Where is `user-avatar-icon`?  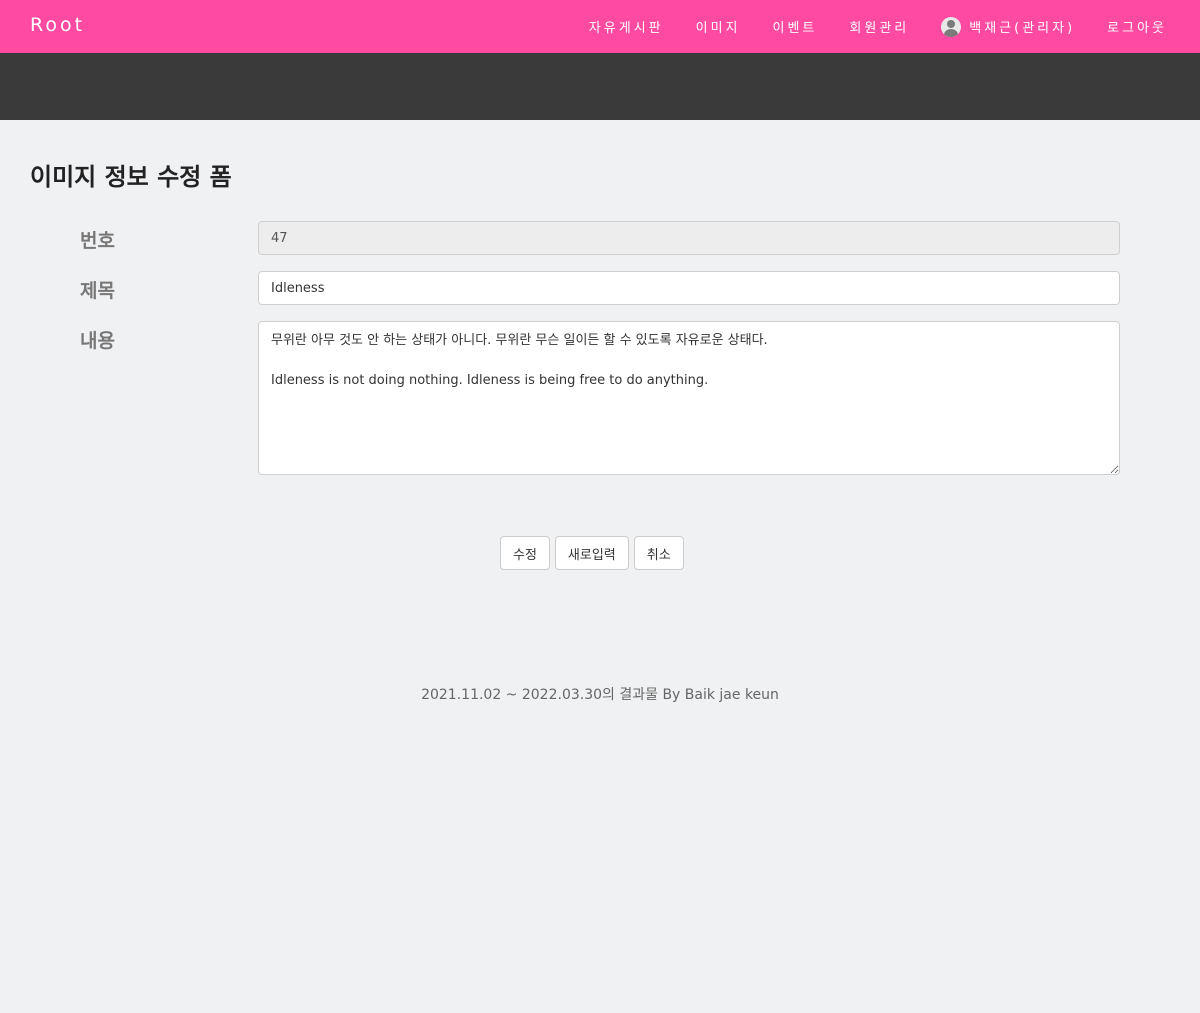
user-avatar-icon is located at coordinates (951, 26).